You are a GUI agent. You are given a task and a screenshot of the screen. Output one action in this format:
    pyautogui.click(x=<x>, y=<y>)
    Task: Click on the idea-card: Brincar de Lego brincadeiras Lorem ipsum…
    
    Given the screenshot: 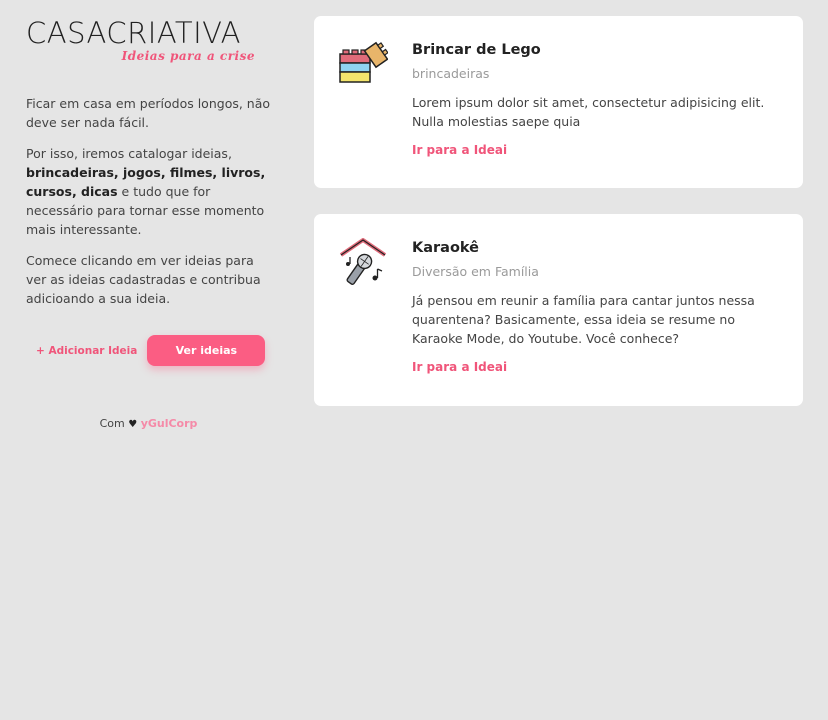 What is the action you would take?
    pyautogui.click(x=558, y=102)
    